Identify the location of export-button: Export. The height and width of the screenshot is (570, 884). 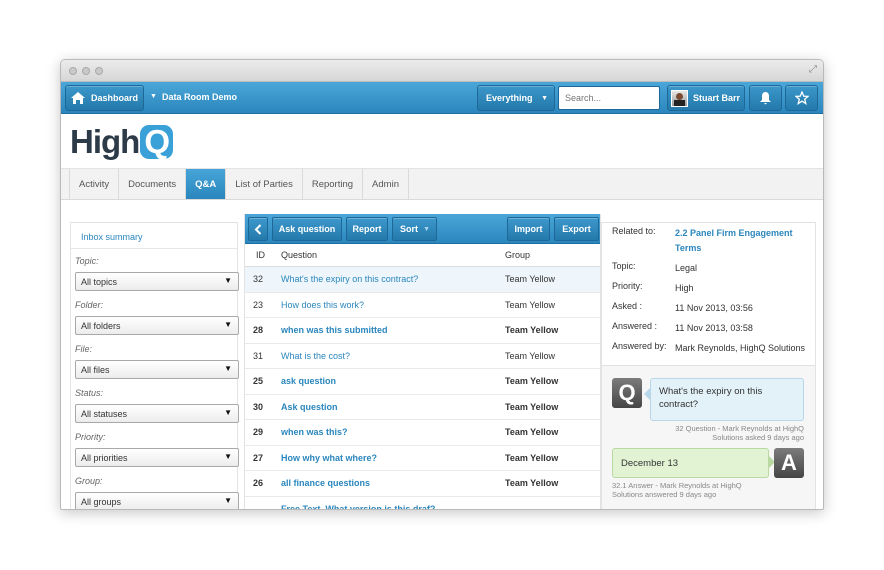
(576, 229).